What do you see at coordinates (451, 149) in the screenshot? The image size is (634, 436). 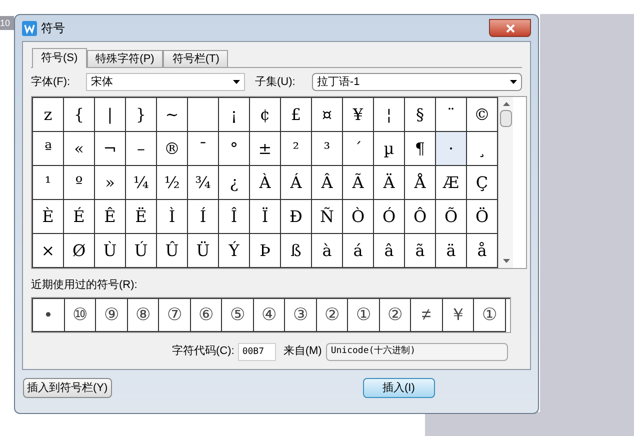 I see `symbol-cell: ·` at bounding box center [451, 149].